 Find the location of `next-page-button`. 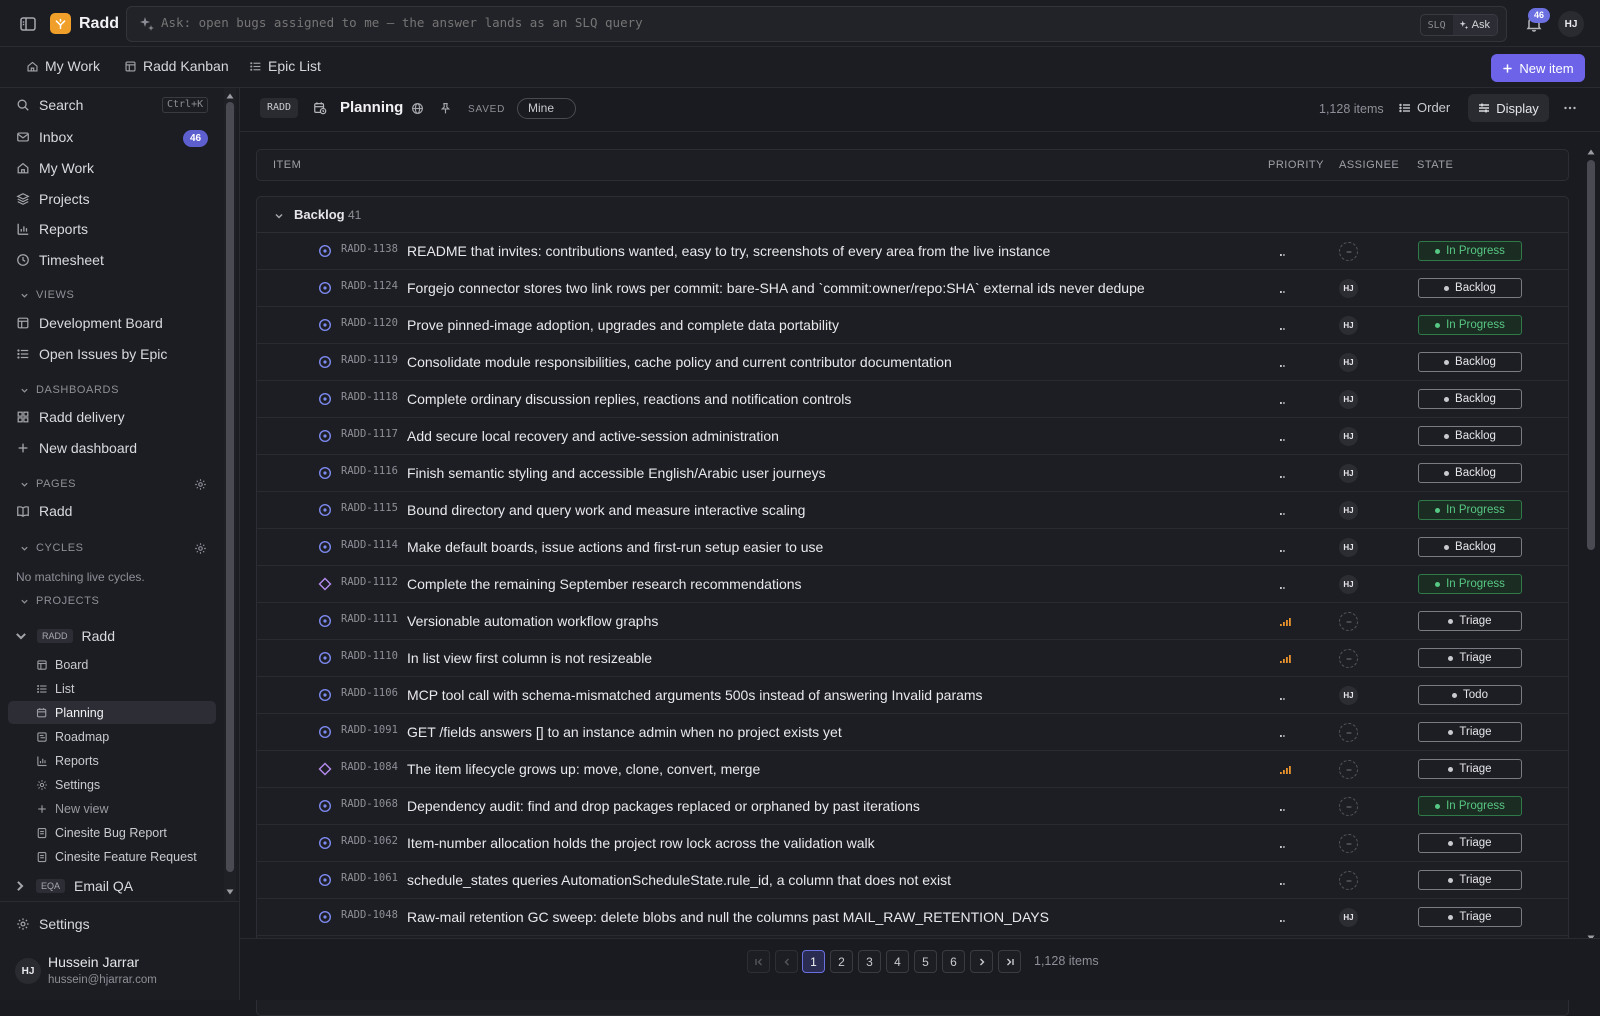

next-page-button is located at coordinates (981, 961).